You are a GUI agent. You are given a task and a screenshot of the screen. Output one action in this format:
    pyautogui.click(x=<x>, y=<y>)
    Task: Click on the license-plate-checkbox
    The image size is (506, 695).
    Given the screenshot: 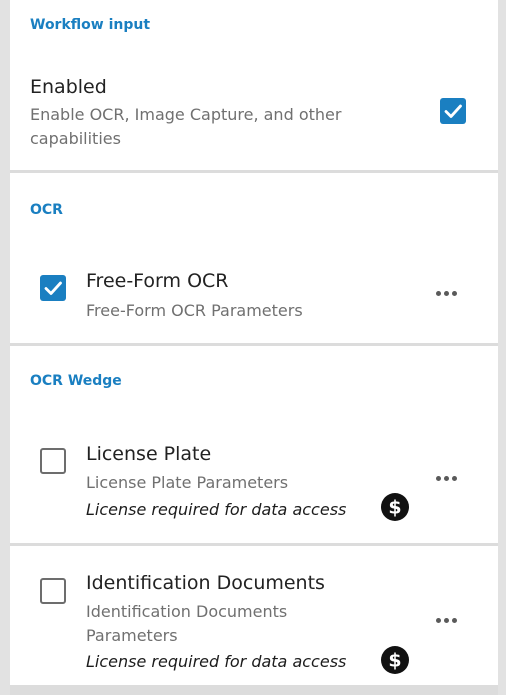 What is the action you would take?
    pyautogui.click(x=53, y=461)
    